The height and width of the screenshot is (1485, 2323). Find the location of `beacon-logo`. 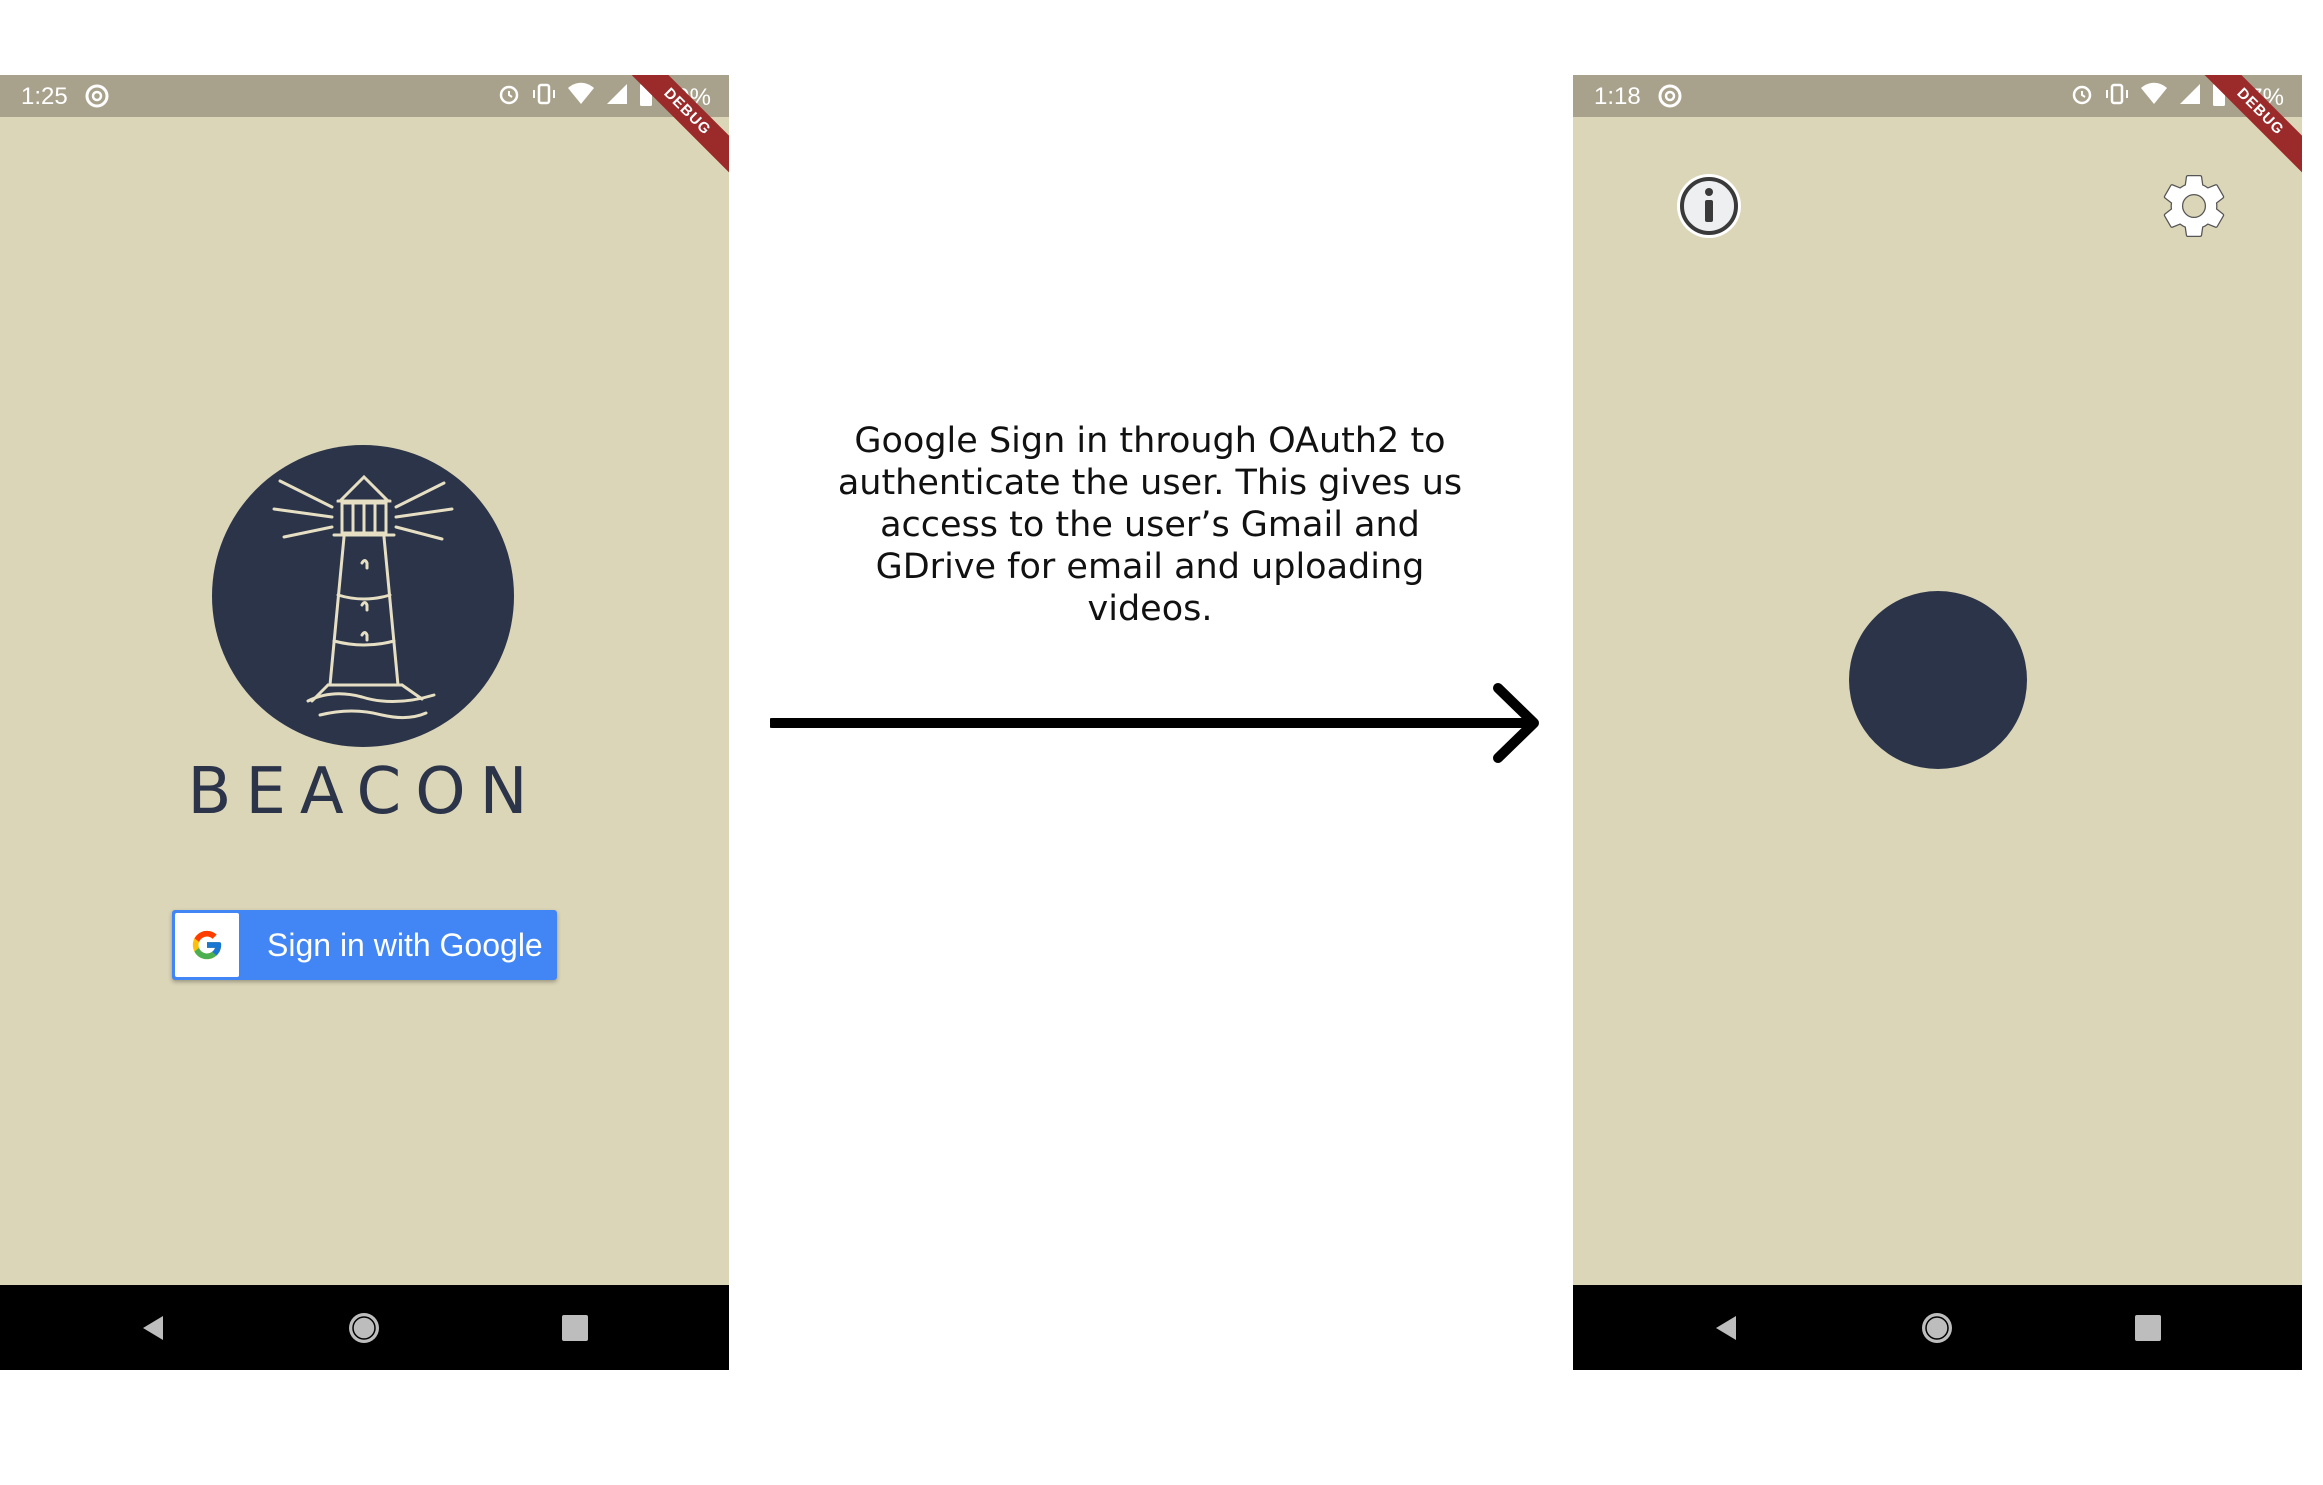

beacon-logo is located at coordinates (363, 596).